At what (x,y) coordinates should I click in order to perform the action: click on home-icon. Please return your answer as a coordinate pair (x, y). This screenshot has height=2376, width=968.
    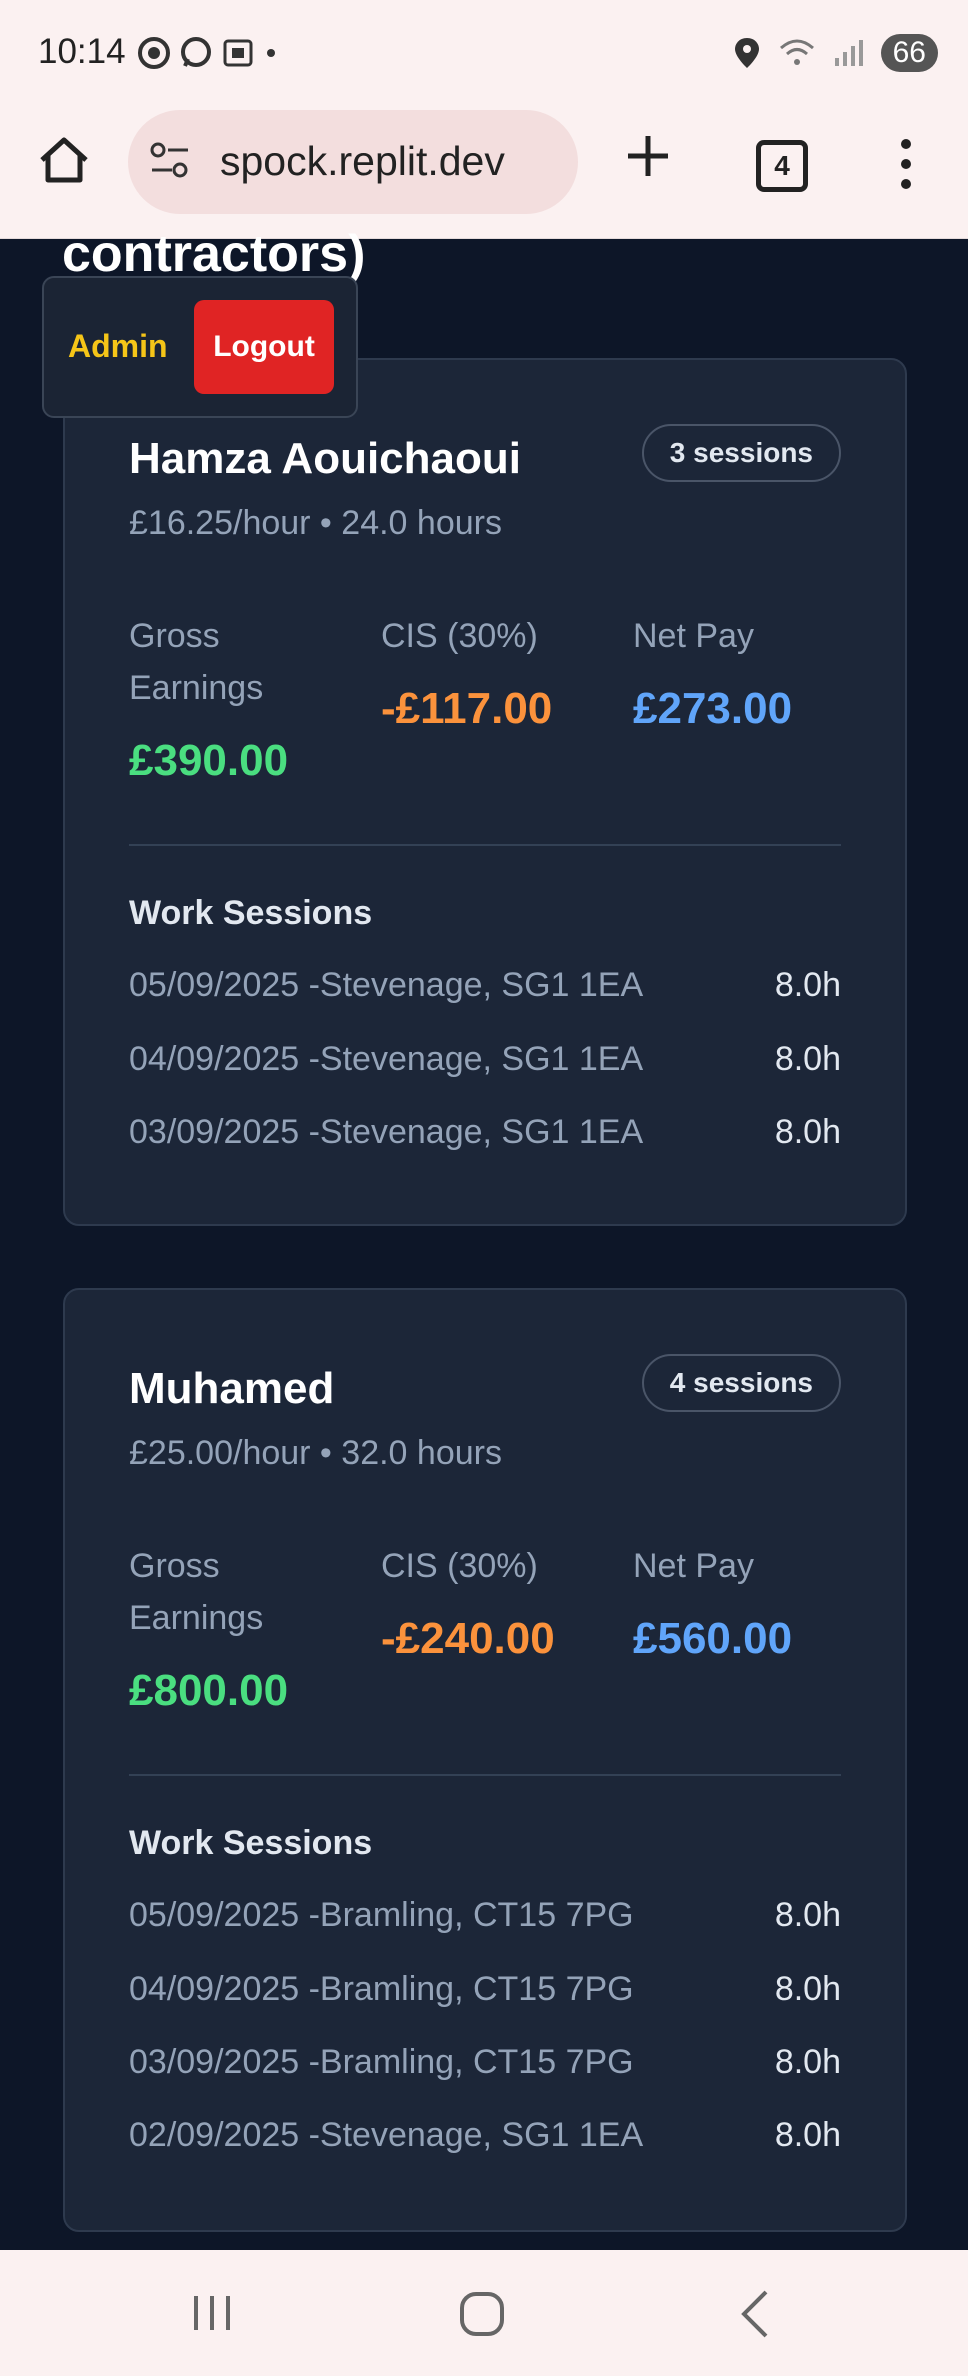
    Looking at the image, I should click on (64, 160).